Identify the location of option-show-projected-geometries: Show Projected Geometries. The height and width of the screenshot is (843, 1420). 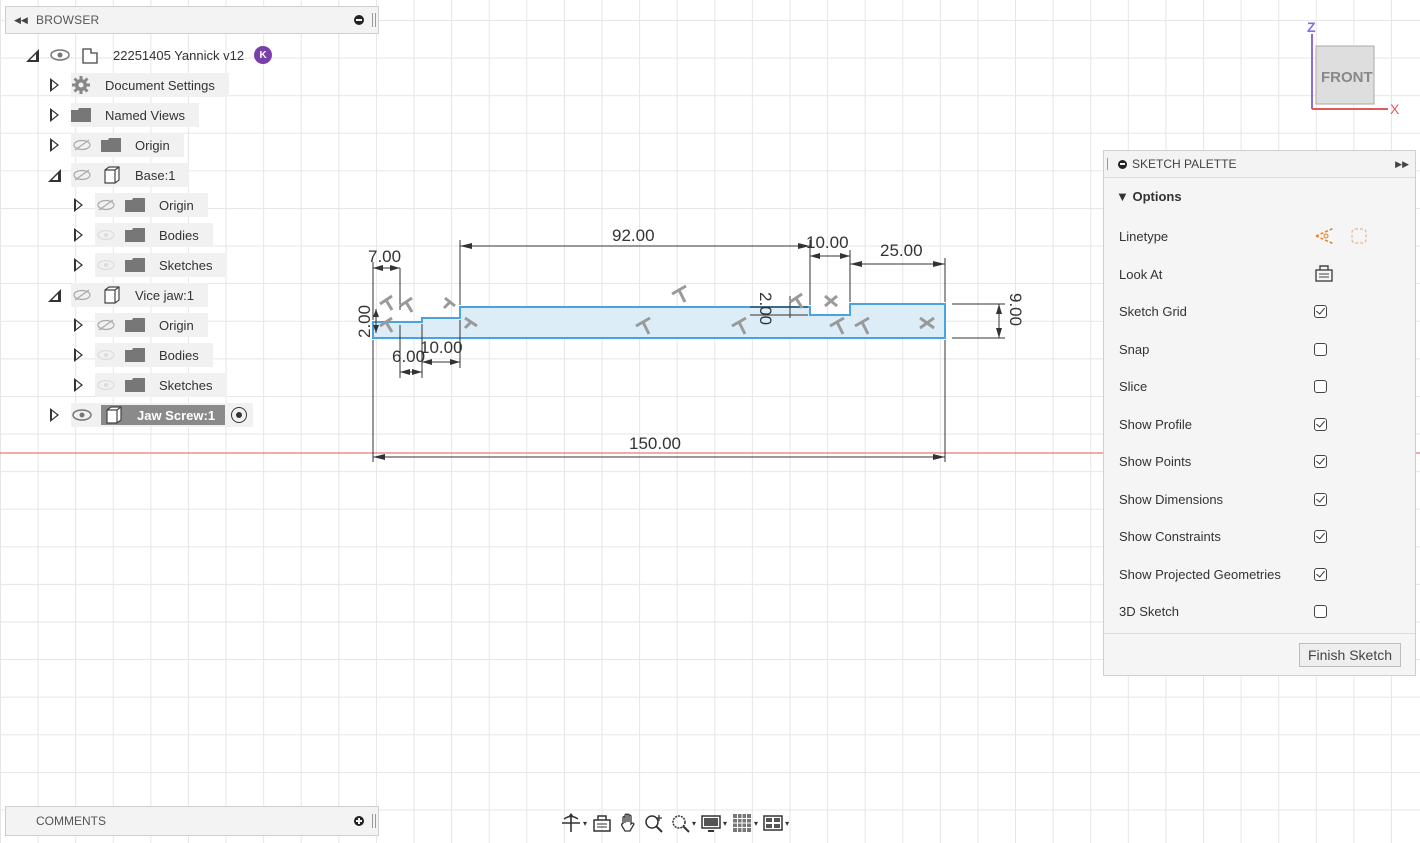
(1264, 574).